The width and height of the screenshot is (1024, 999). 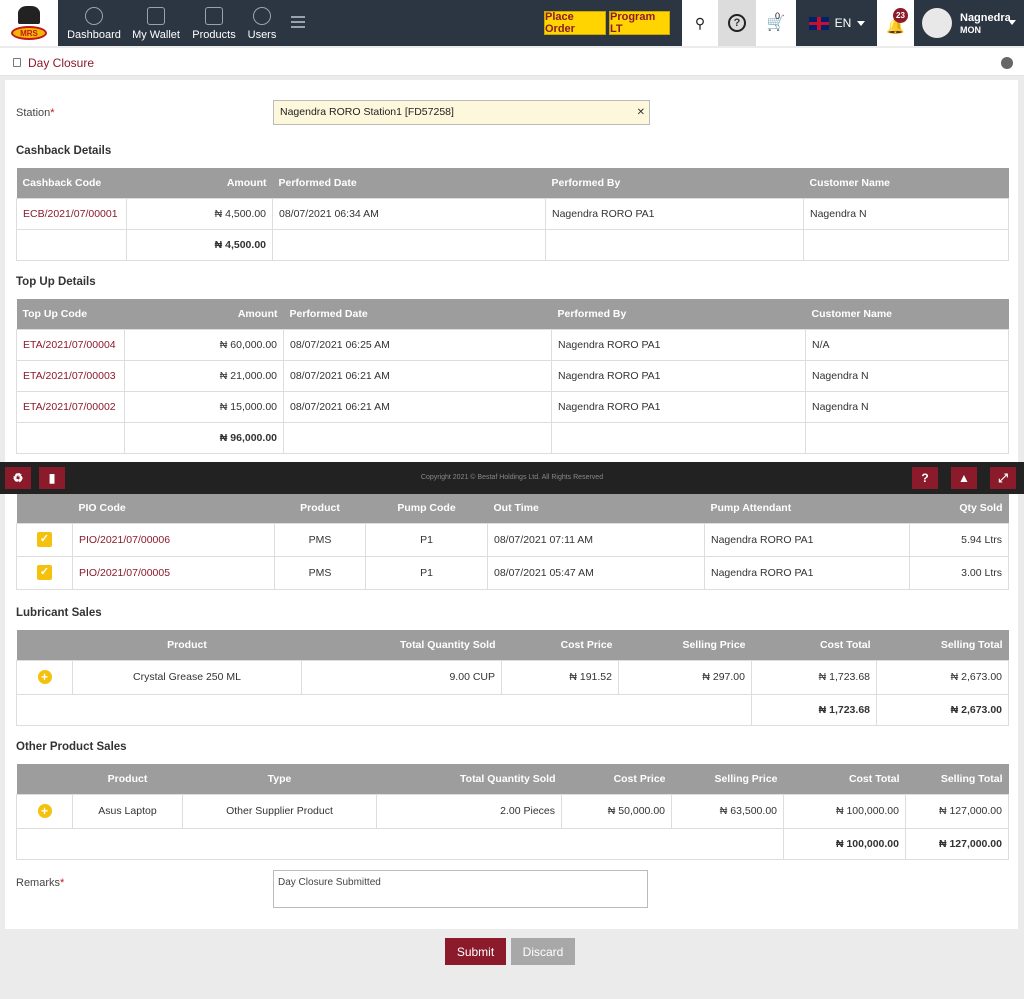 I want to click on user-name: Nagnedra, so click(x=985, y=17).